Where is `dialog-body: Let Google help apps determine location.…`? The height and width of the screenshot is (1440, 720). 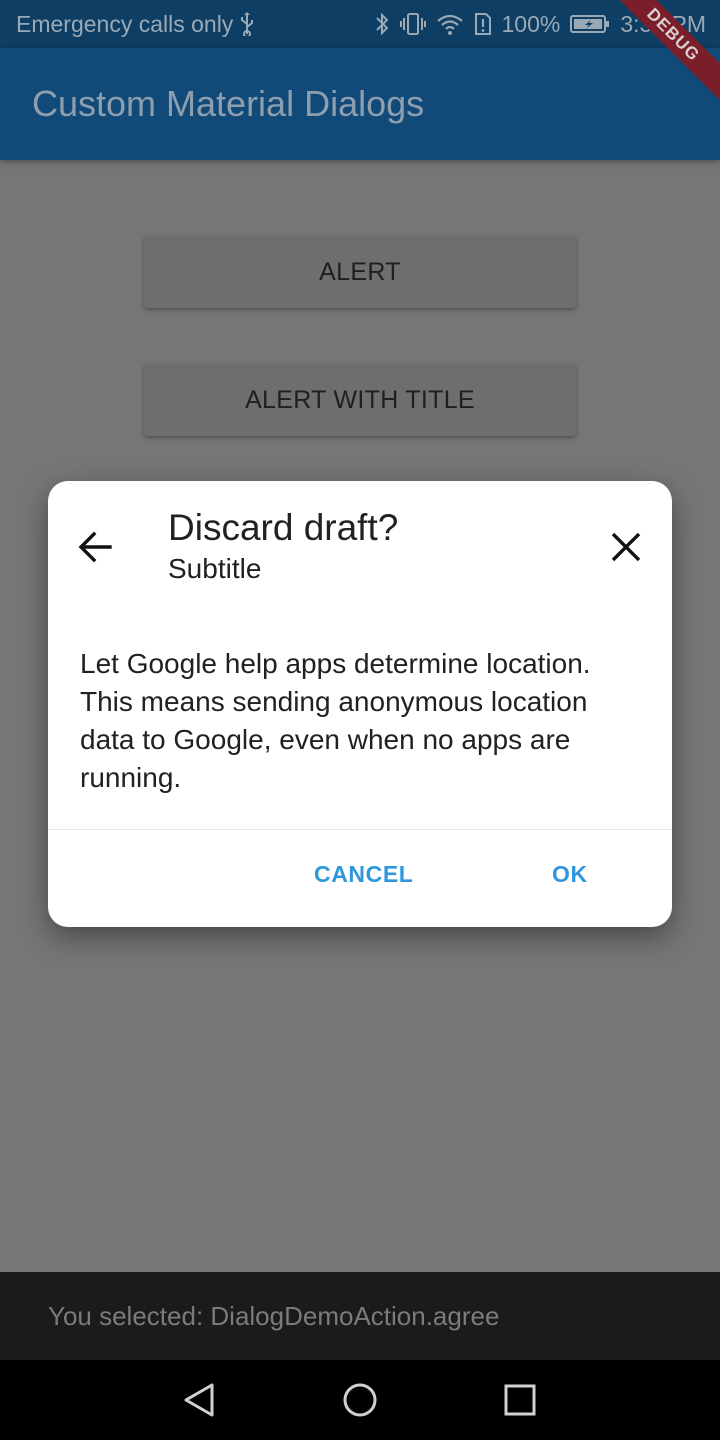 dialog-body: Let Google help apps determine location.… is located at coordinates (335, 720).